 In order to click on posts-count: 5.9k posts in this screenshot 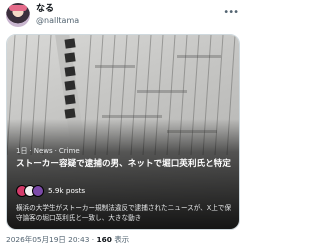, I will do `click(67, 190)`.